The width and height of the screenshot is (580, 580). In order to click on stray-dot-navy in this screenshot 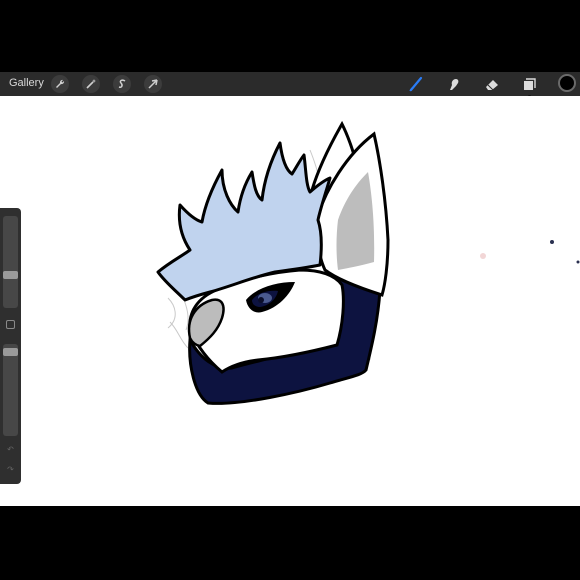, I will do `click(552, 242)`.